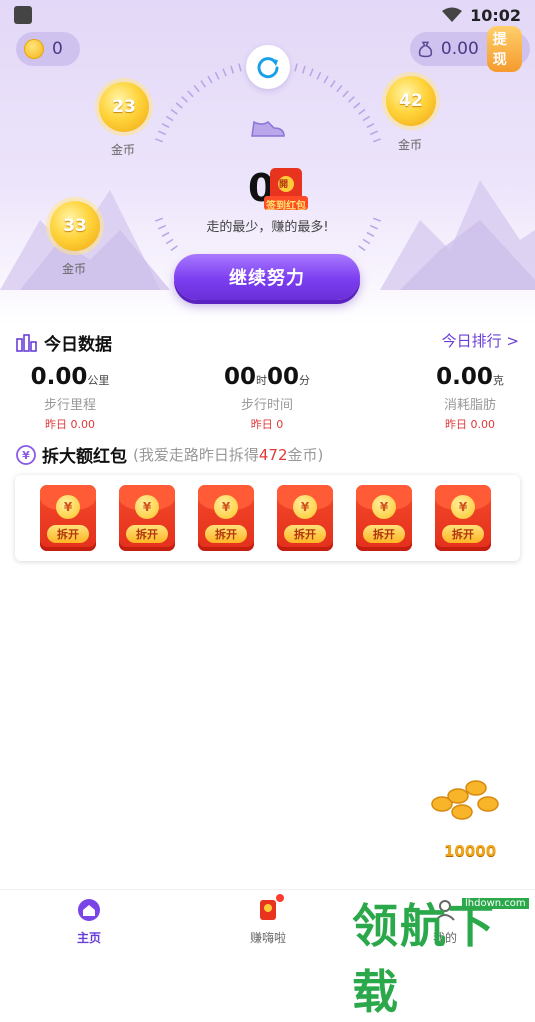  What do you see at coordinates (196, 455) in the screenshot?
I see `redpack-sub-prefix: (我爱走路昨日拆得` at bounding box center [196, 455].